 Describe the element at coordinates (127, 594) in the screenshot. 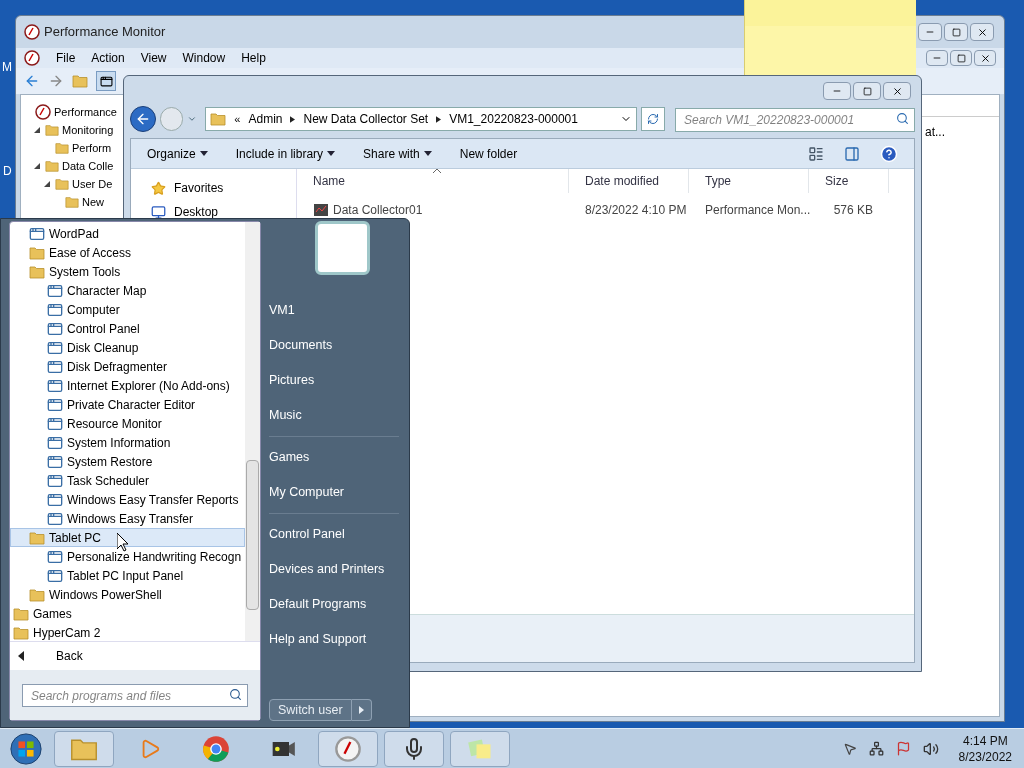

I see `program-item: Windows PowerShell` at that location.